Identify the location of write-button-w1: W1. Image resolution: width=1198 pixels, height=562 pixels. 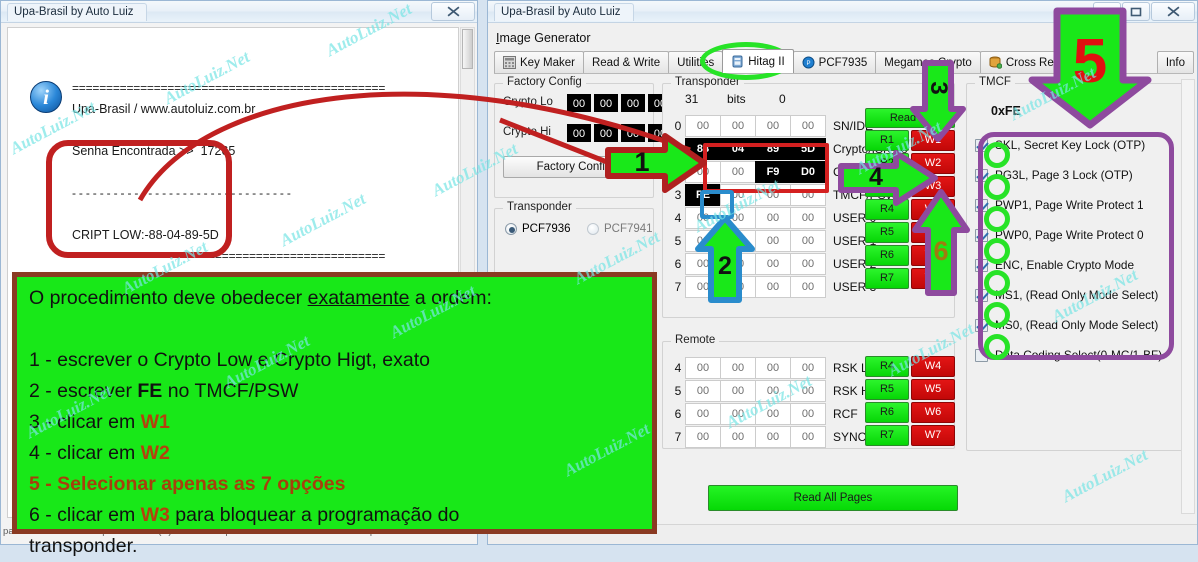
(933, 140).